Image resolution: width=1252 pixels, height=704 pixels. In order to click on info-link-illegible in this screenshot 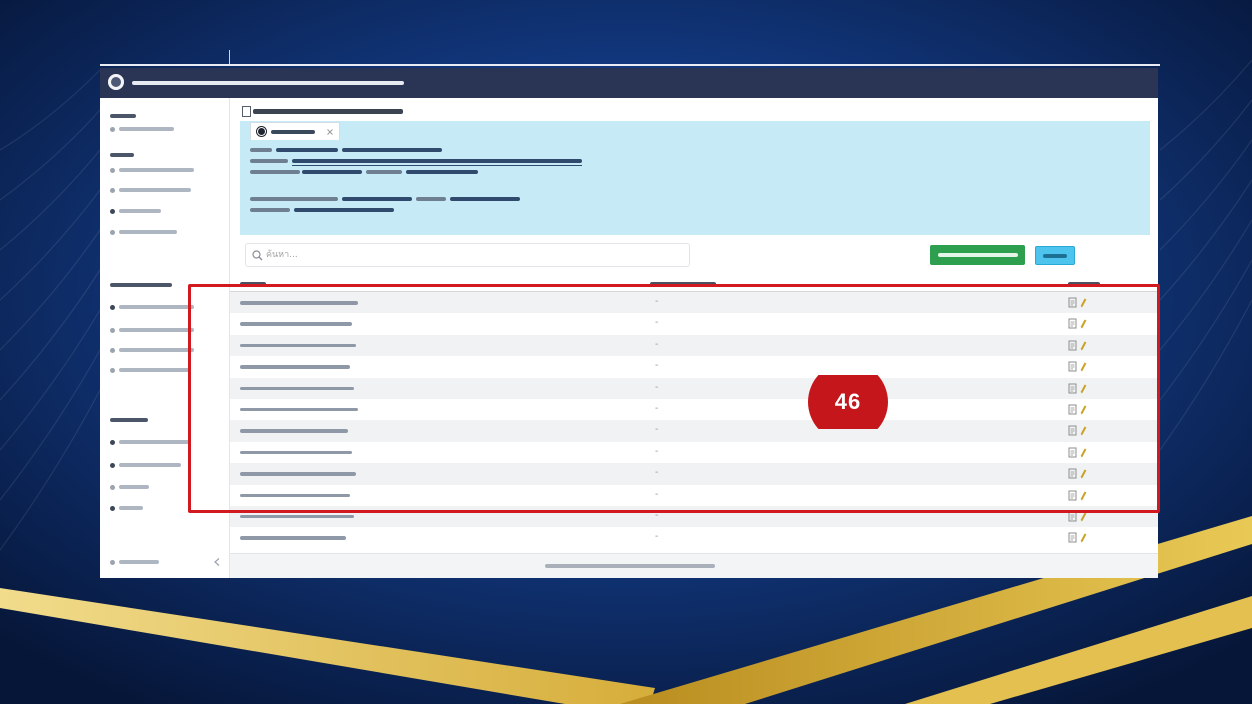, I will do `click(437, 161)`.